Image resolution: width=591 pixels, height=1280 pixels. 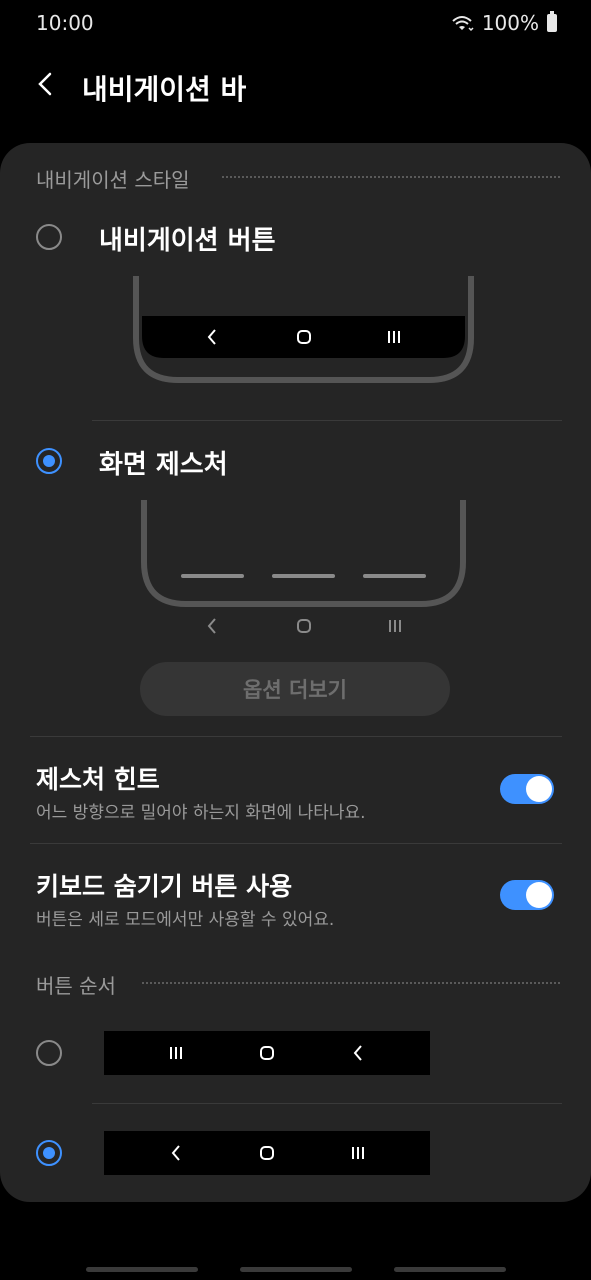 What do you see at coordinates (295, 88) in the screenshot?
I see `app-header: 내비게이션 바` at bounding box center [295, 88].